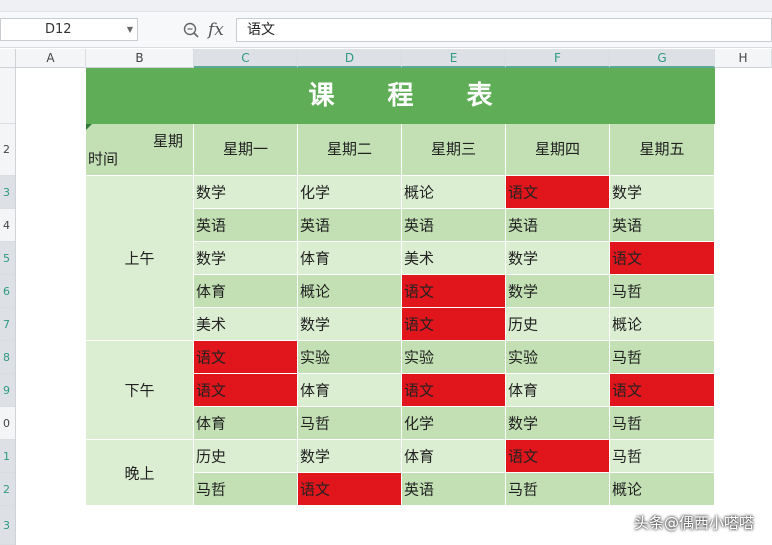 This screenshot has width=772, height=545. I want to click on day-header: 星期三, so click(454, 150).